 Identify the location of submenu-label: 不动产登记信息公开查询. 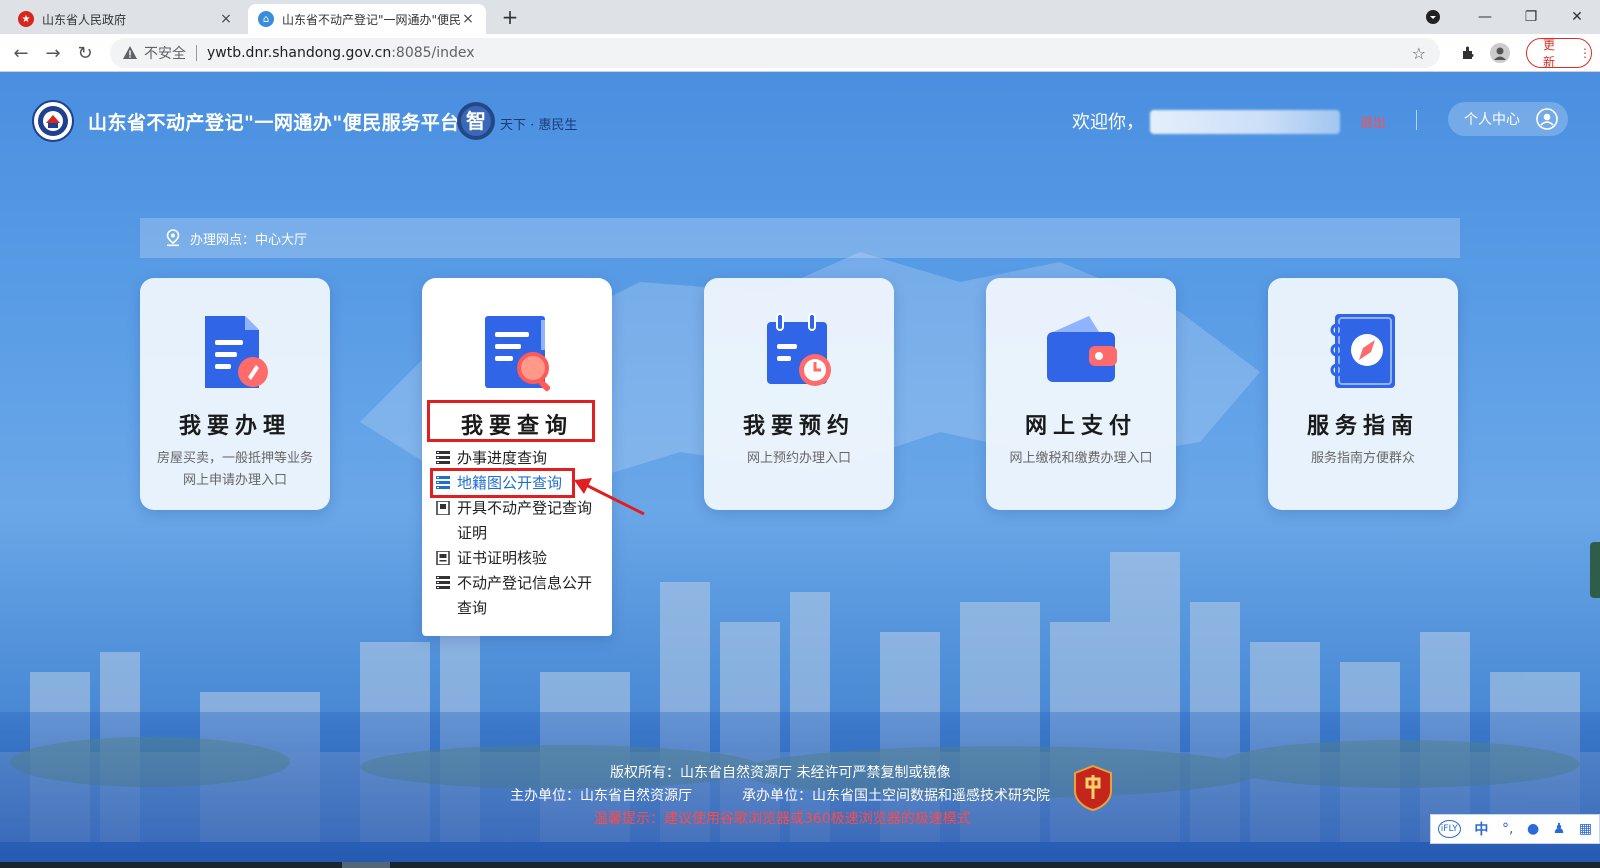
(525, 595).